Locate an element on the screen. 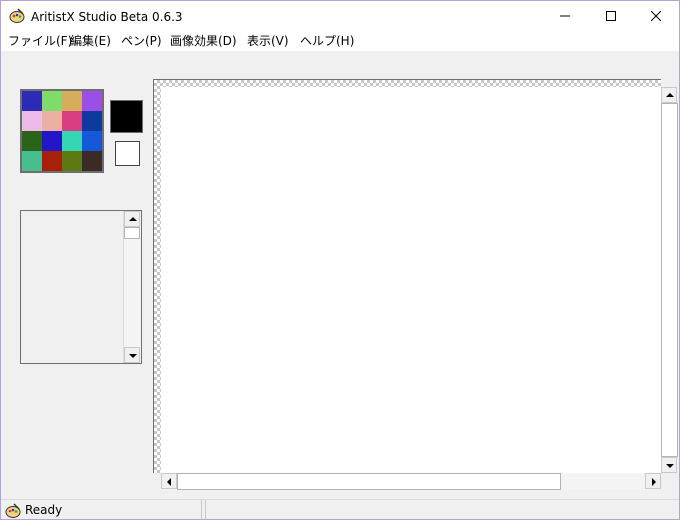  maximize-button is located at coordinates (611, 16).